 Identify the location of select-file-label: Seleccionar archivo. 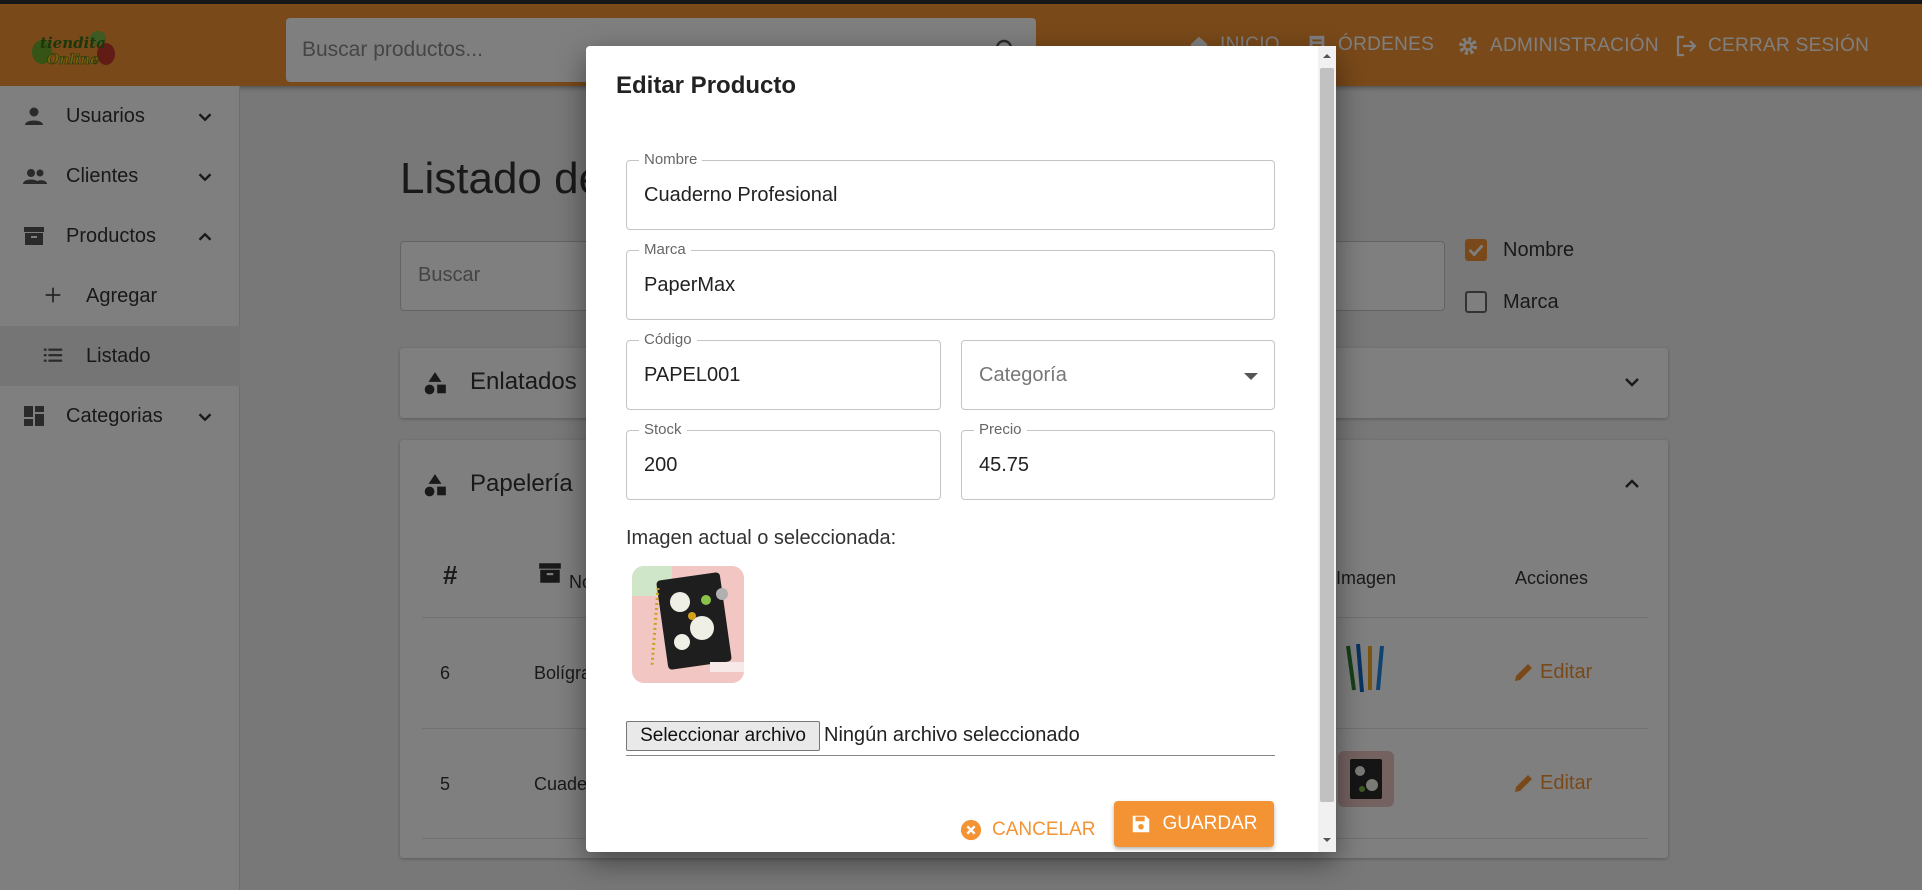
(723, 735).